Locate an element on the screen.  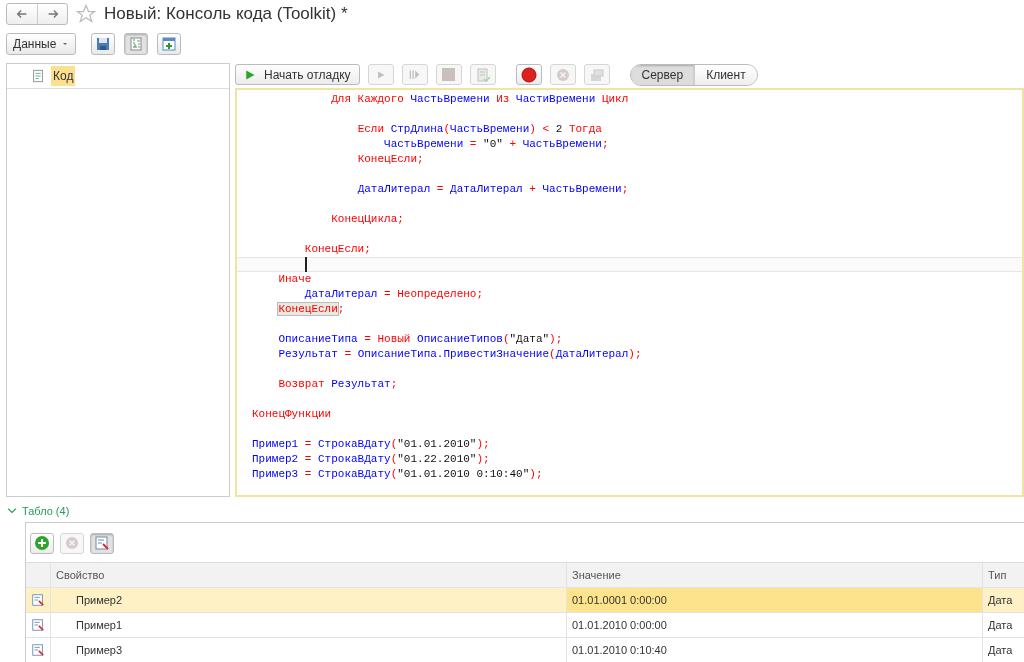
section-title: Табло (4) is located at coordinates (46, 511).